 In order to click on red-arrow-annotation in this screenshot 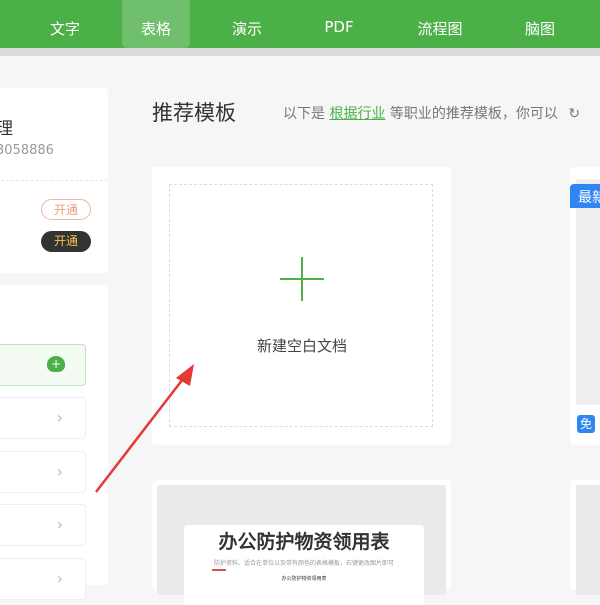, I will do `click(144, 428)`.